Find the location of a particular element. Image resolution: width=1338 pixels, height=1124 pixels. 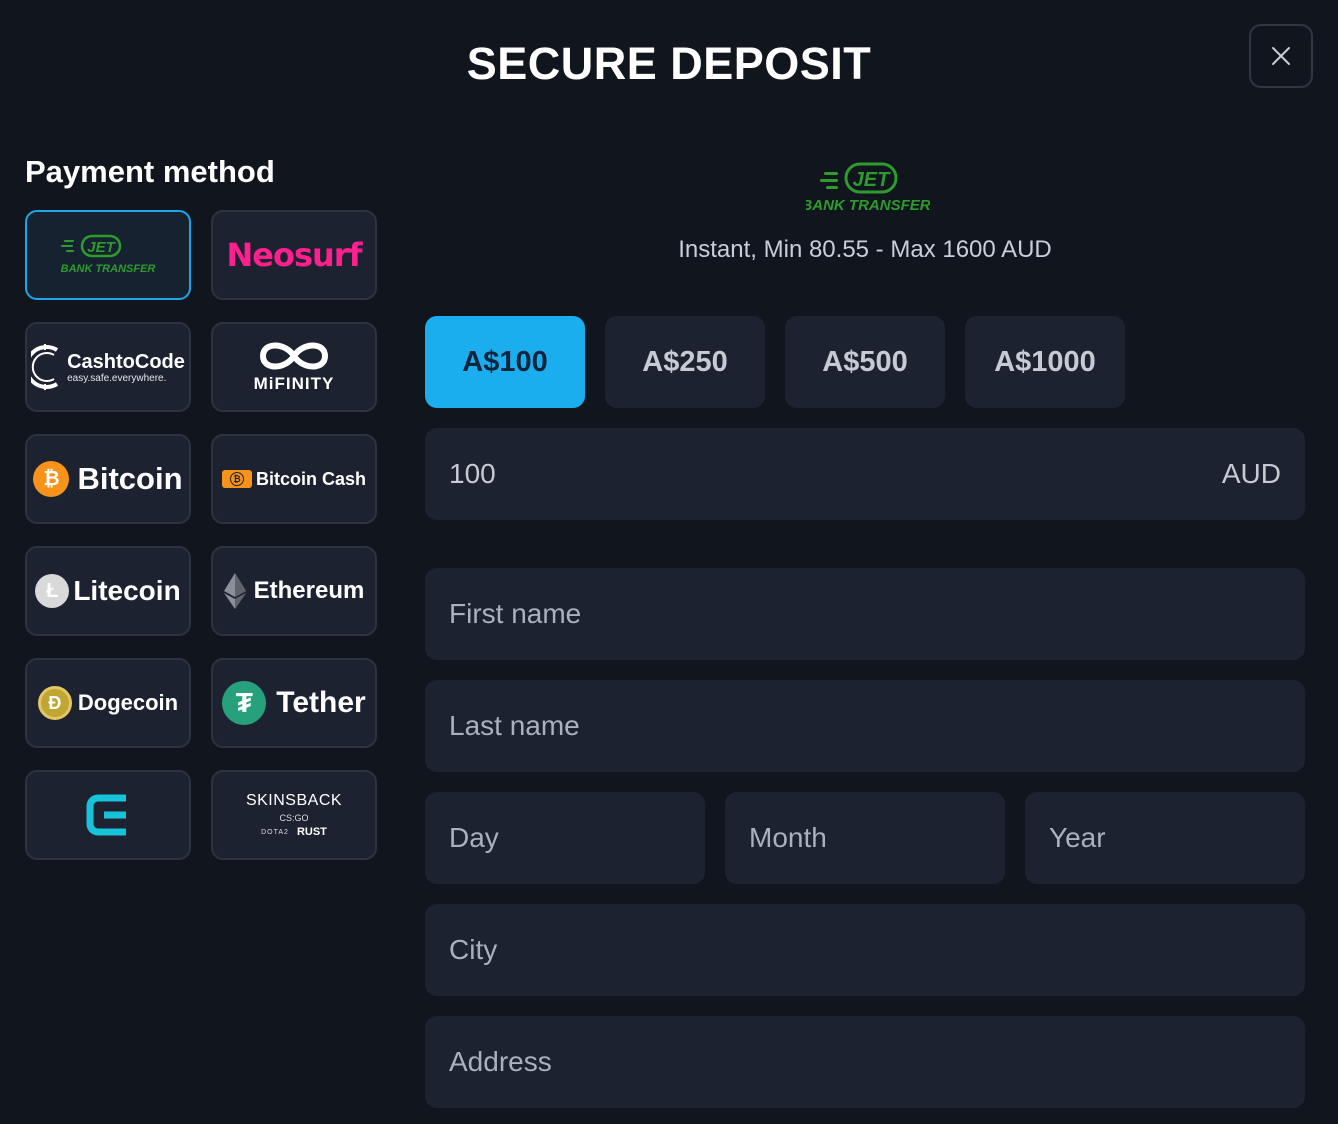

jet-bank-transfer-logo: JET BANK TRANSFER is located at coordinates (108, 254).